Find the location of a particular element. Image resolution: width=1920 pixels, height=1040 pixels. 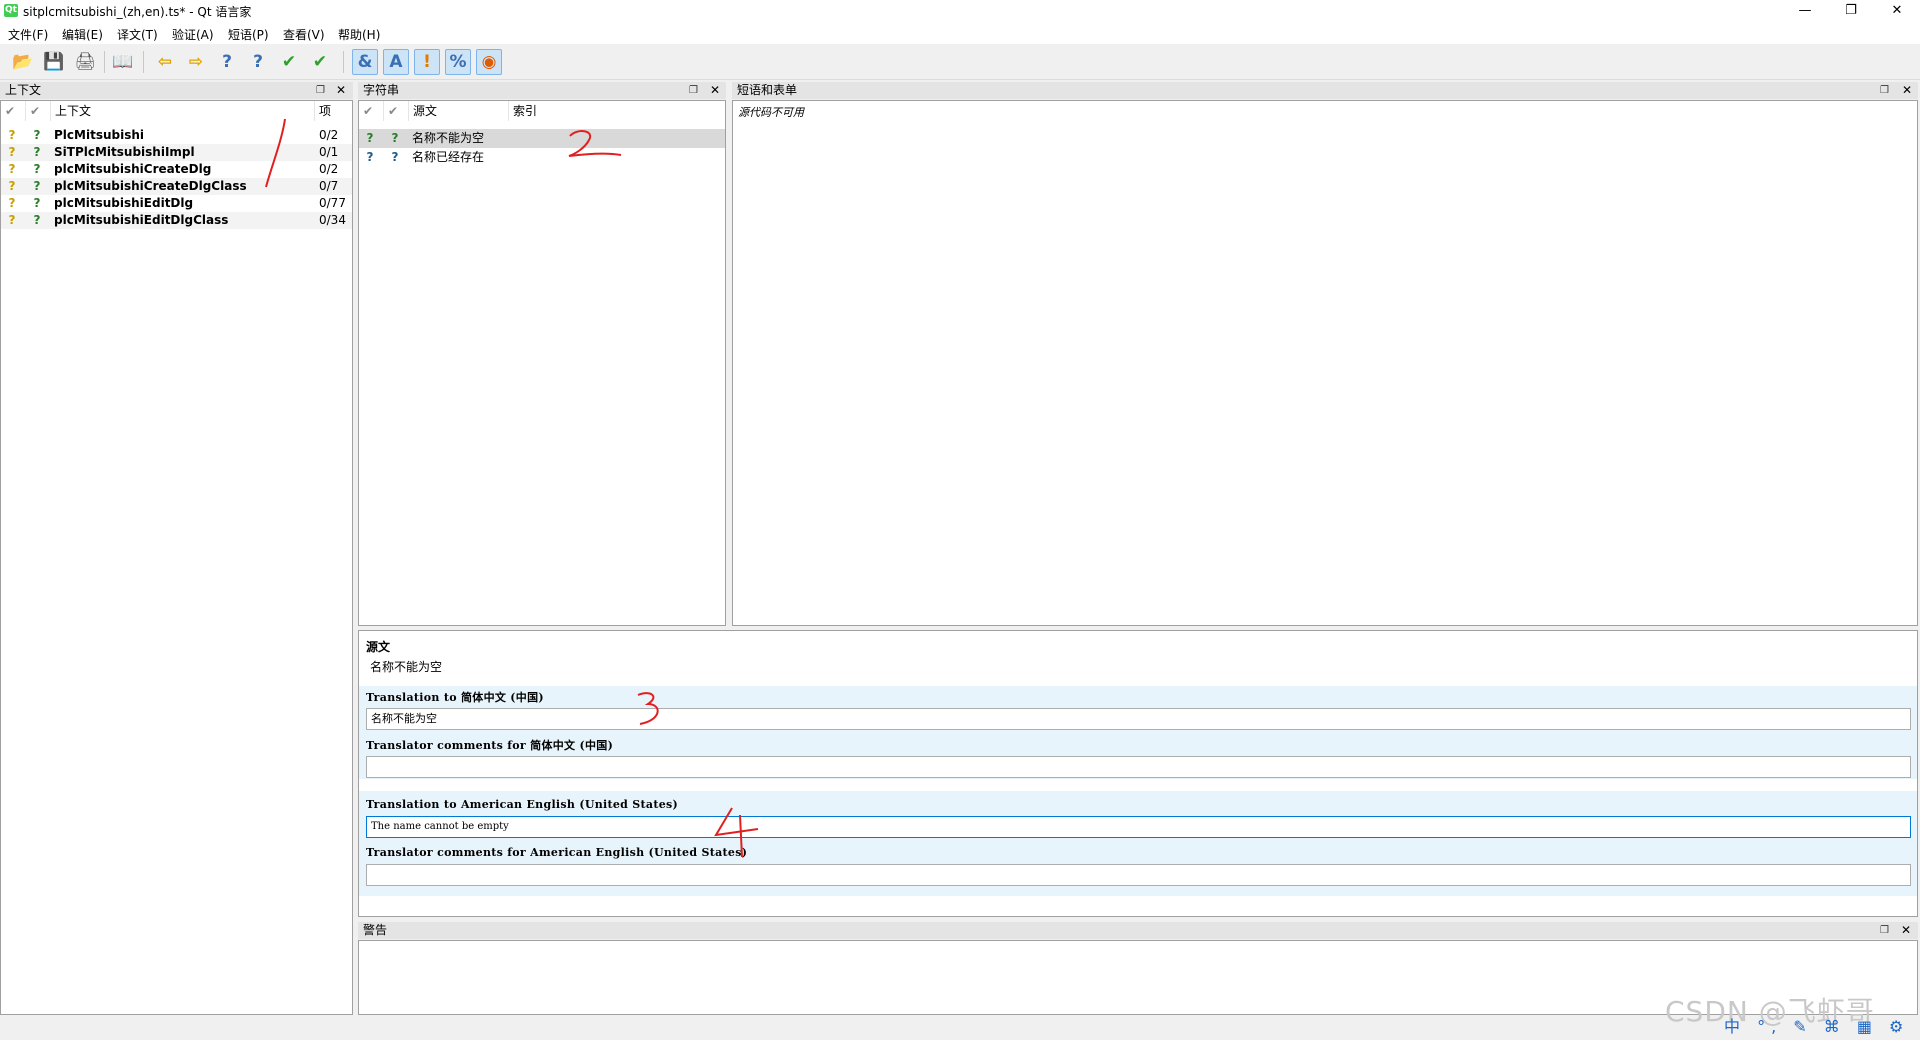

restore-button: ❐ is located at coordinates (1851, 11).